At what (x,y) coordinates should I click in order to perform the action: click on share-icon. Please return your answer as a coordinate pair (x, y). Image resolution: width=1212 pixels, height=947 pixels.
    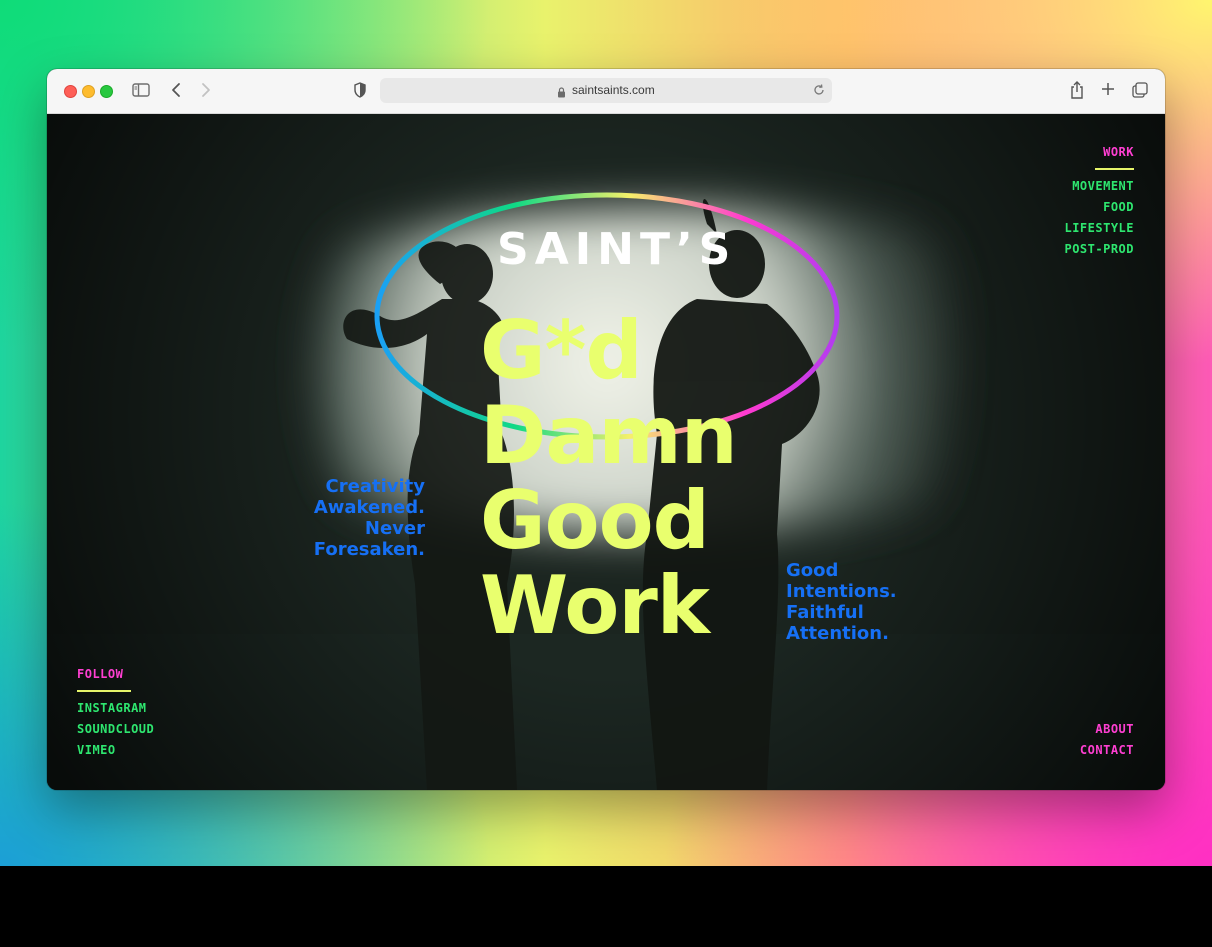
    Looking at the image, I should click on (1077, 92).